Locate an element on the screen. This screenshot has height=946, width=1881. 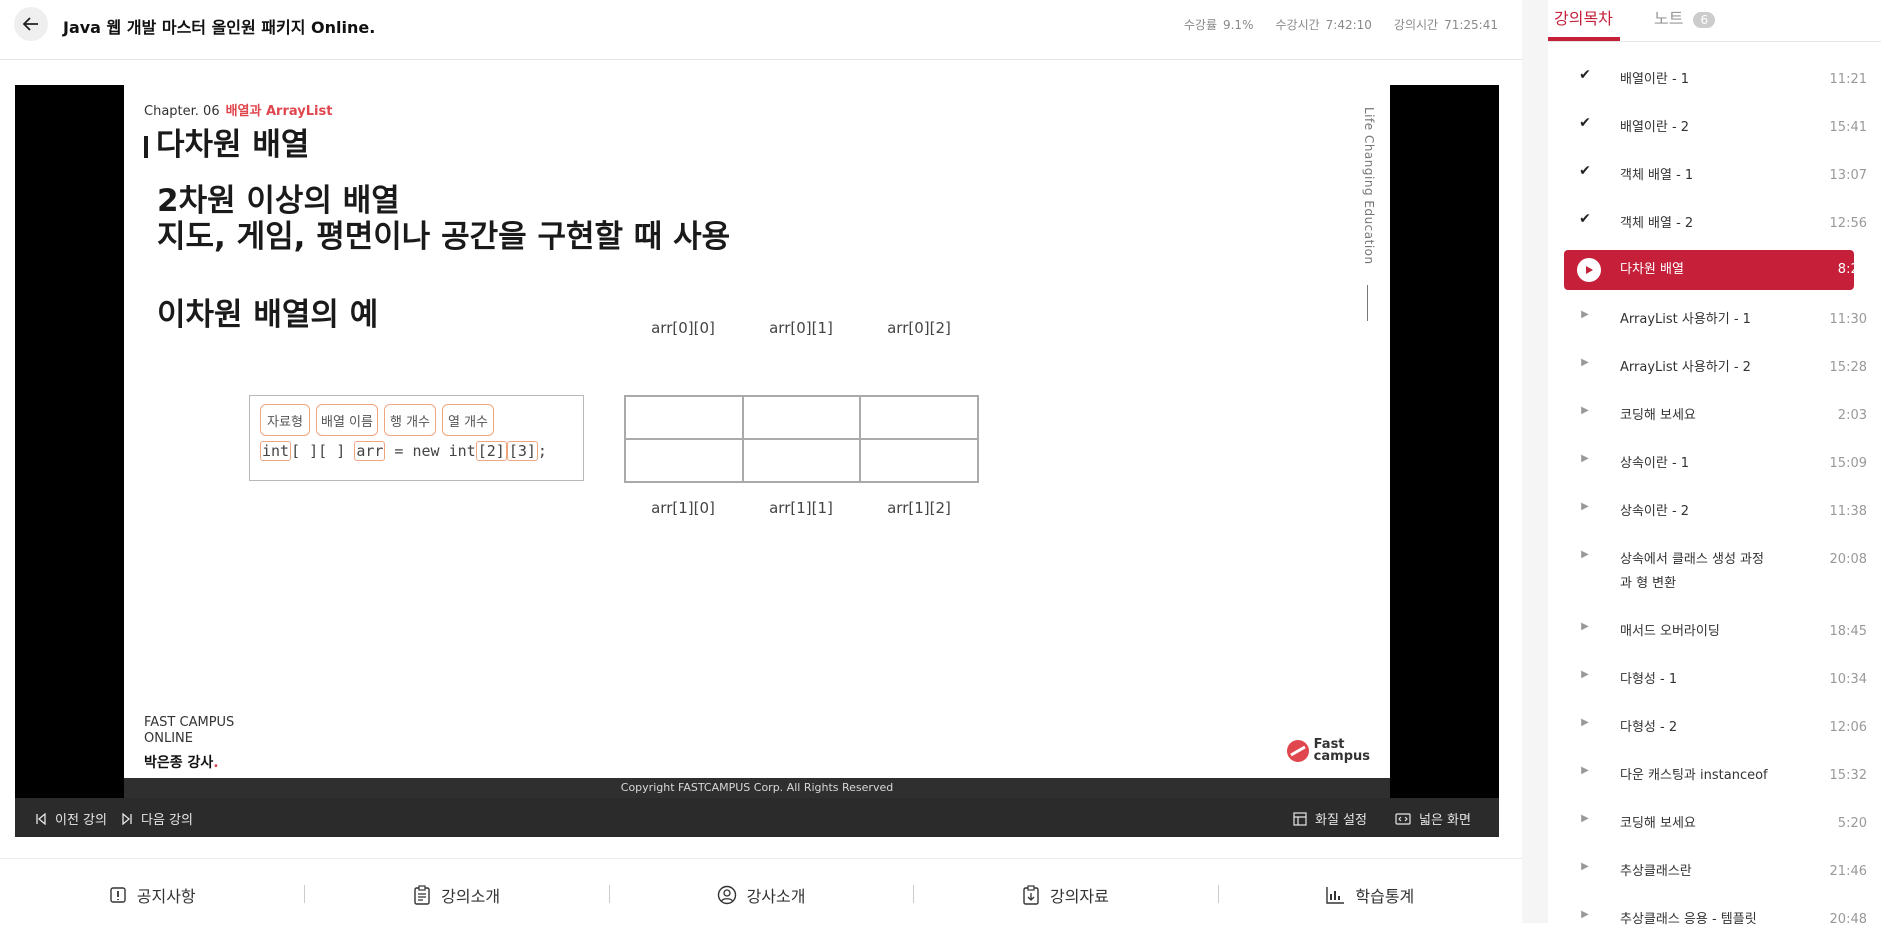
lecture-item: ✔ 배열이란 - 2 15:41 is located at coordinates (1714, 130).